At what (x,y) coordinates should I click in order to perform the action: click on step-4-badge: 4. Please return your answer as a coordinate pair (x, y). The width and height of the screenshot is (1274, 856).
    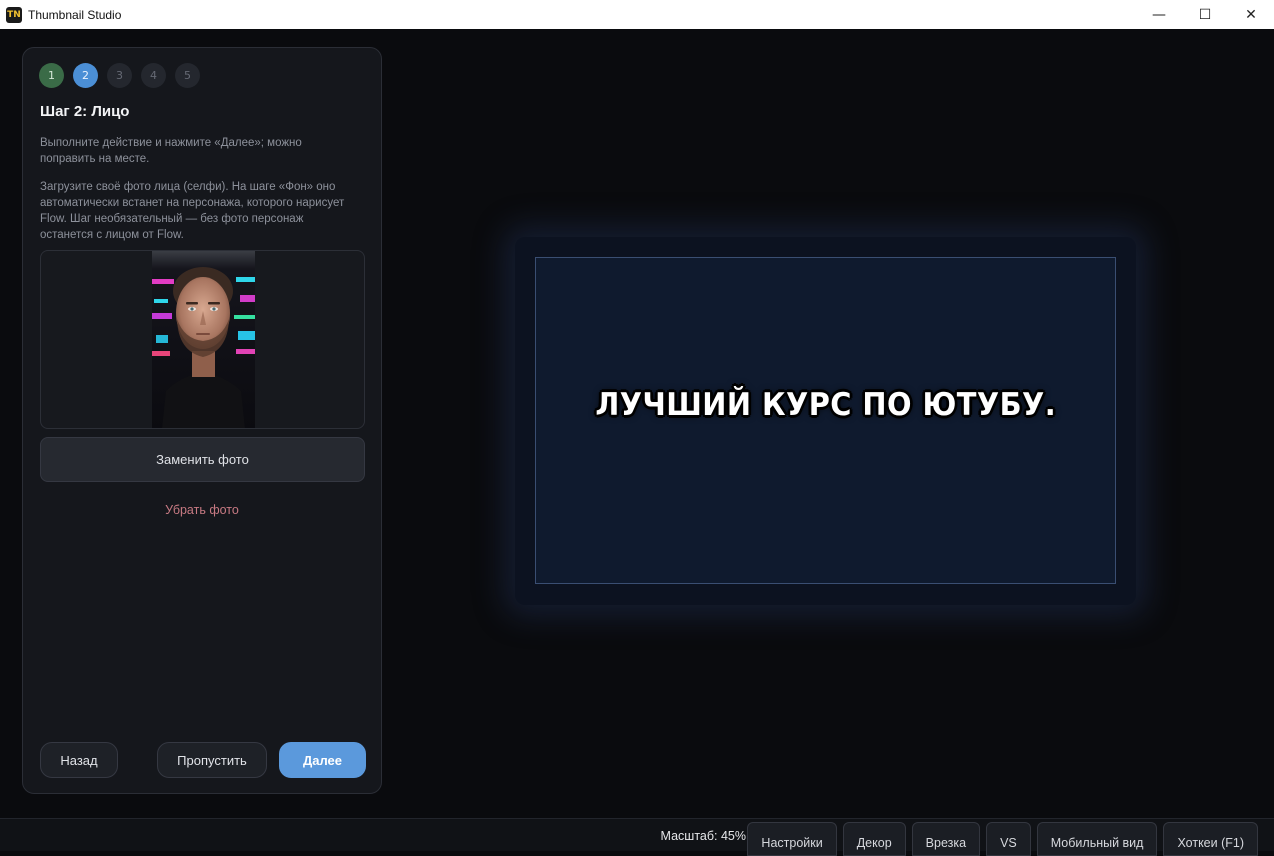
    Looking at the image, I should click on (153, 75).